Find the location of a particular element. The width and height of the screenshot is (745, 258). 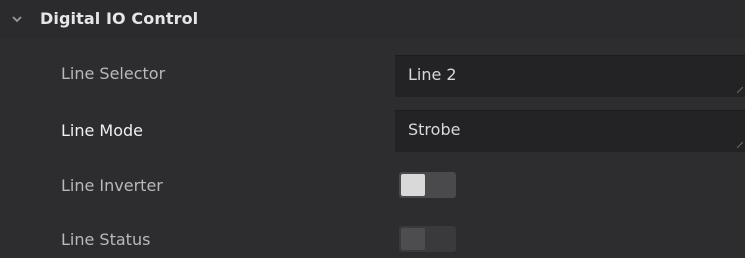

line-selector-label: Line Selector is located at coordinates (113, 73).